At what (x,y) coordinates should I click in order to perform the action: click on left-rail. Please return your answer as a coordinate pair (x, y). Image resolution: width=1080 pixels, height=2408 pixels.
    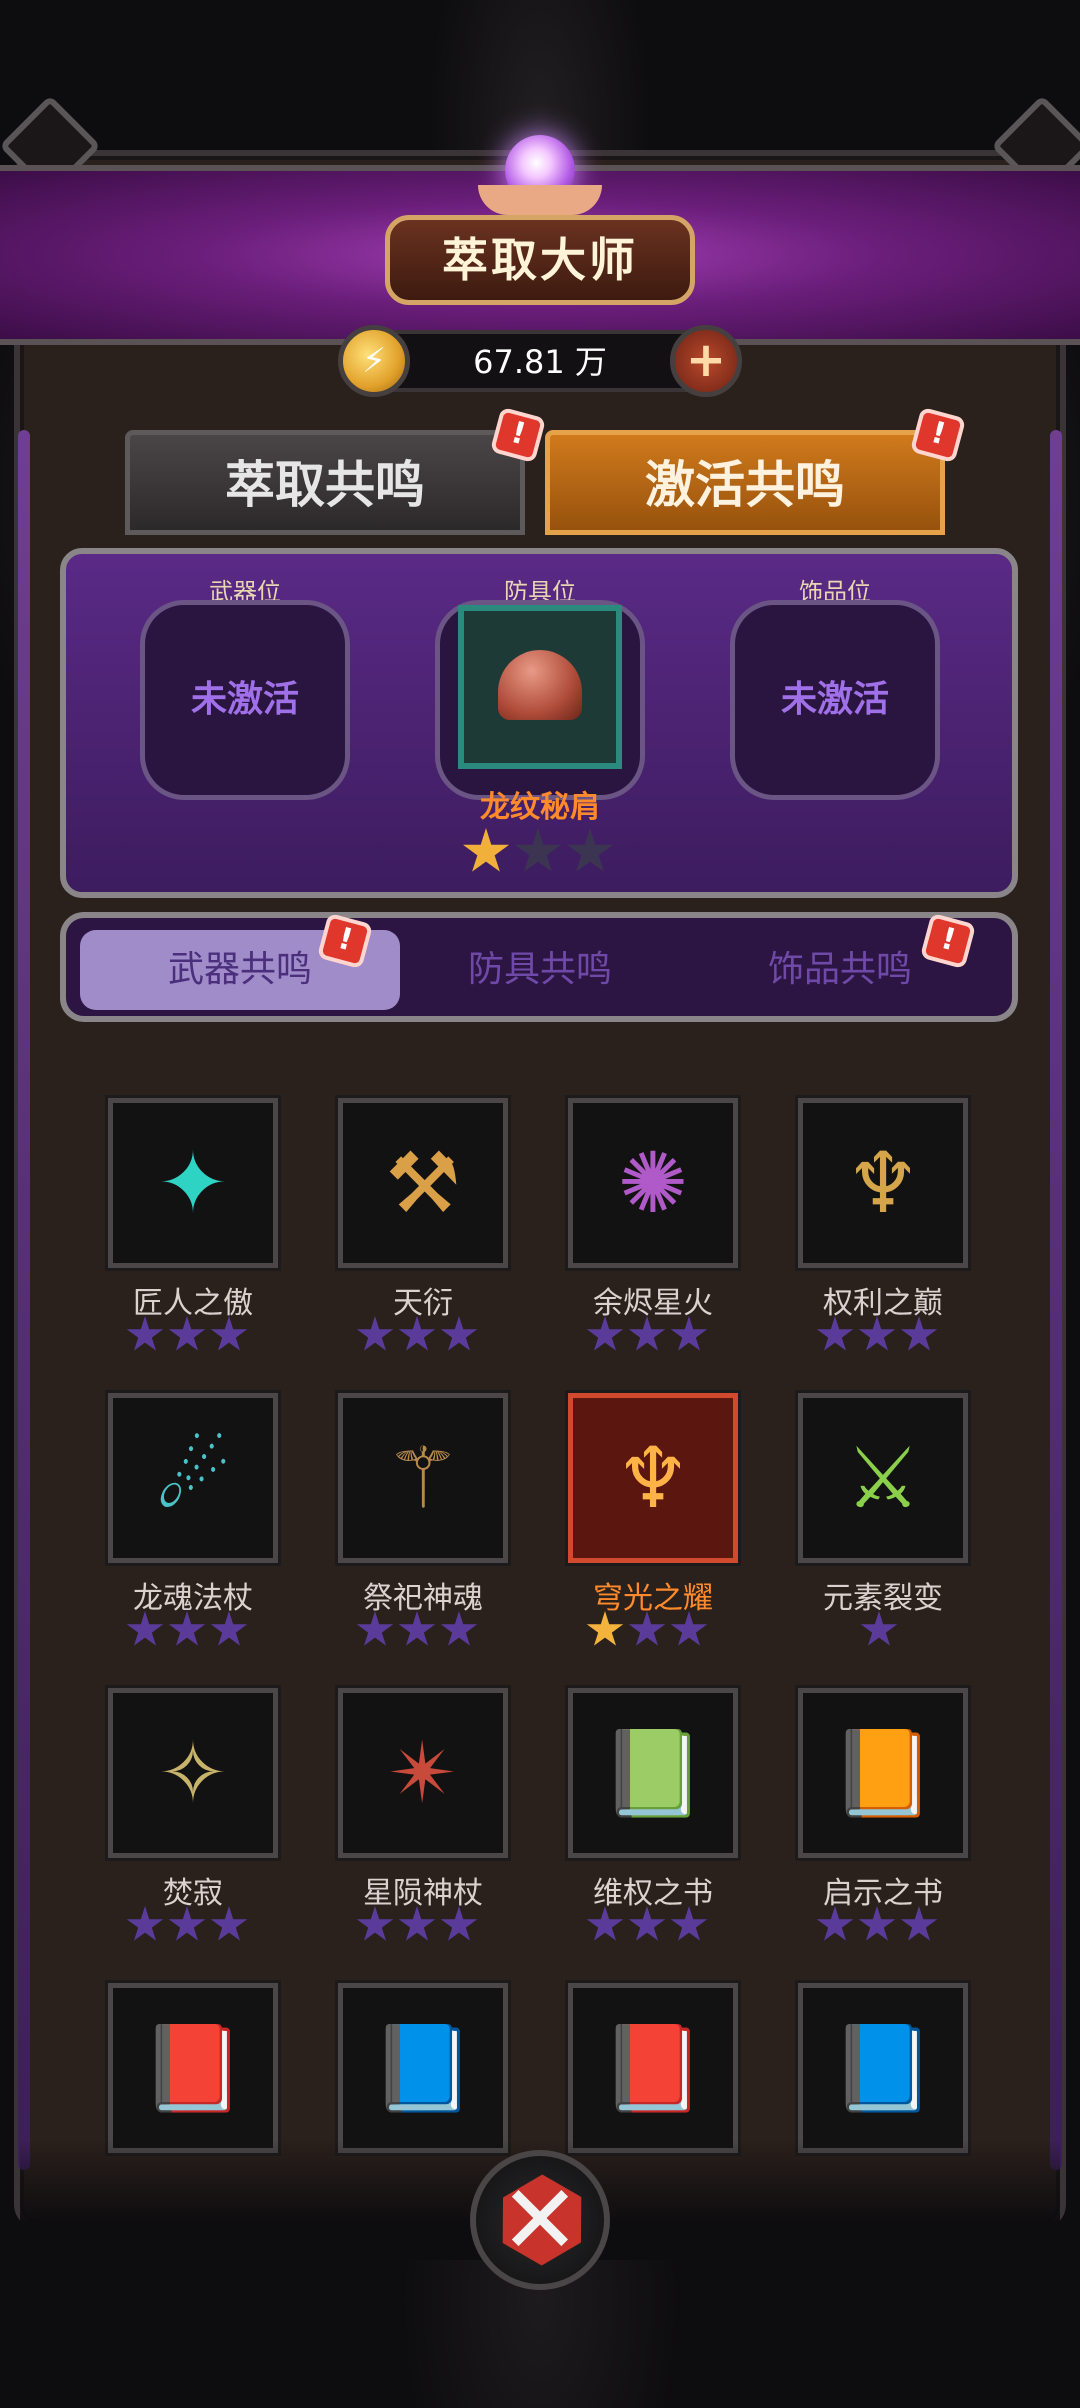
    Looking at the image, I should click on (24, 1300).